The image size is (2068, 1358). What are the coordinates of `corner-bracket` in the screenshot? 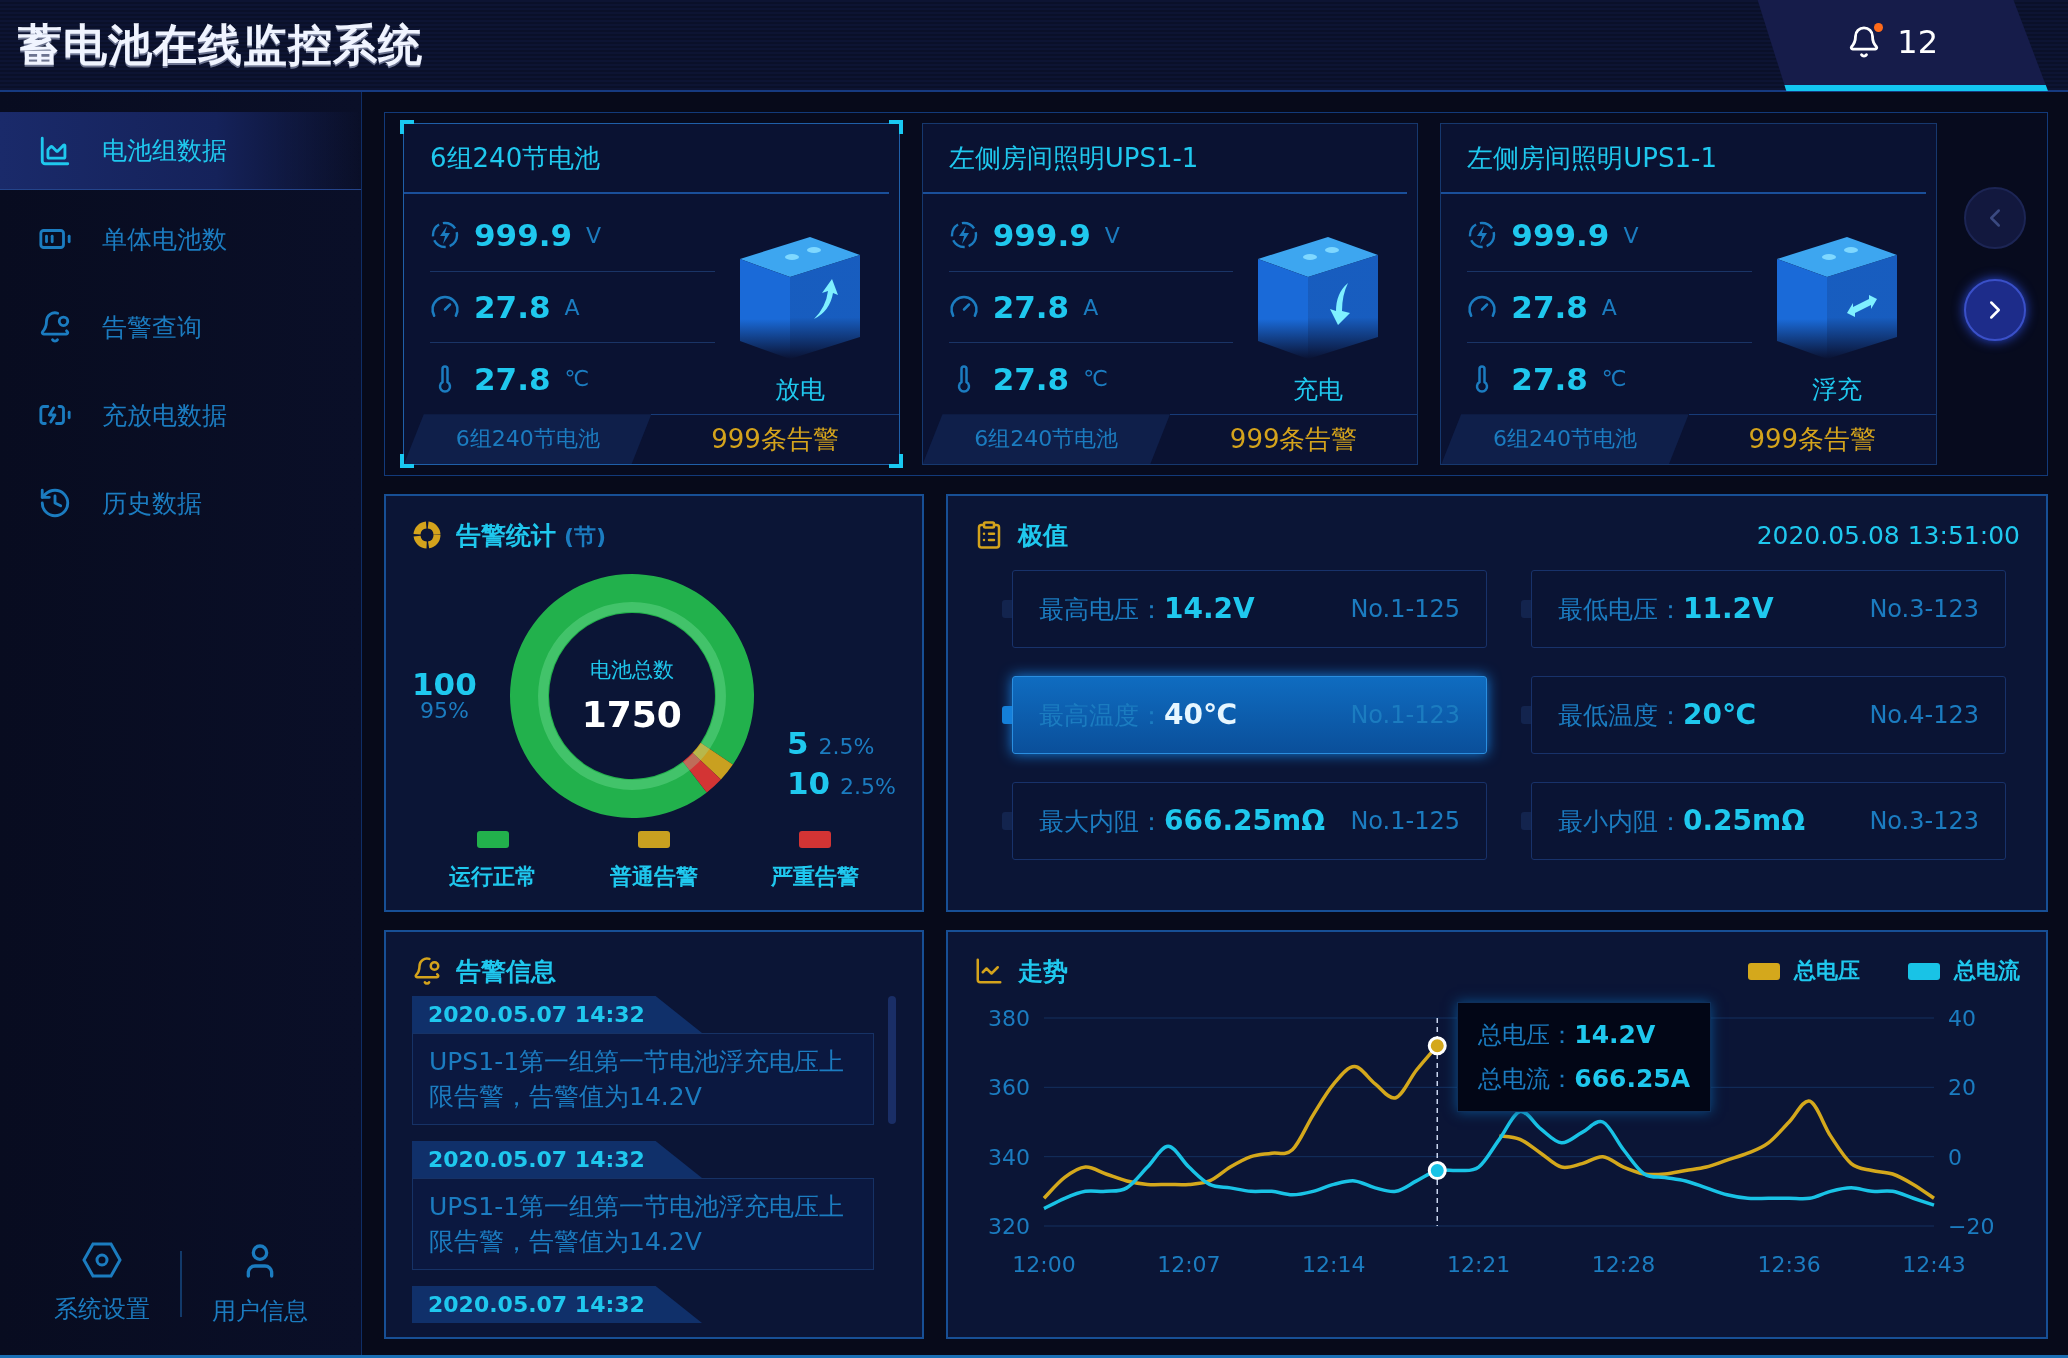 It's located at (895, 461).